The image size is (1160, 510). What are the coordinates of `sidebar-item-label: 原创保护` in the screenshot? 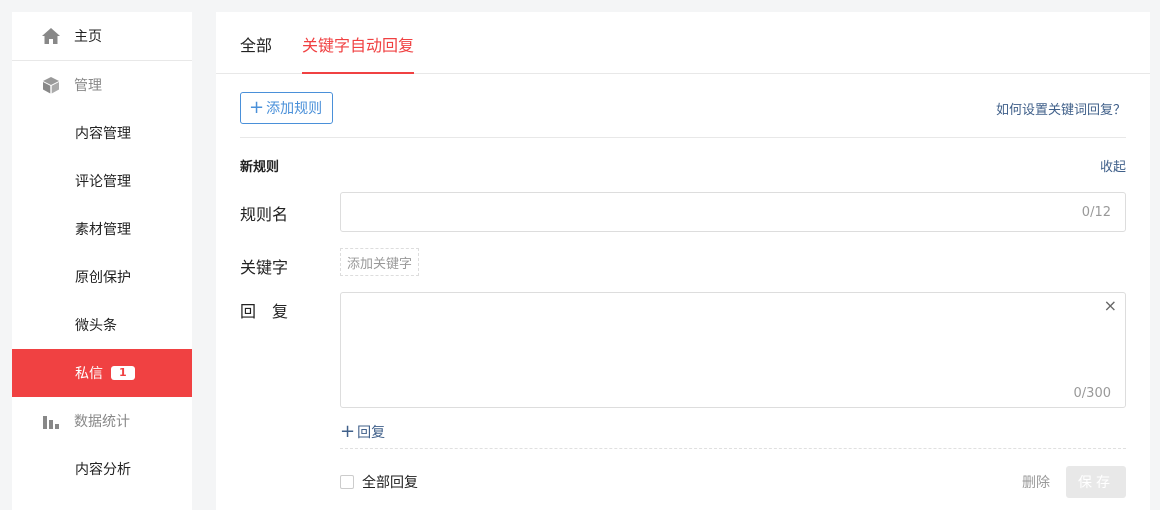 It's located at (103, 278).